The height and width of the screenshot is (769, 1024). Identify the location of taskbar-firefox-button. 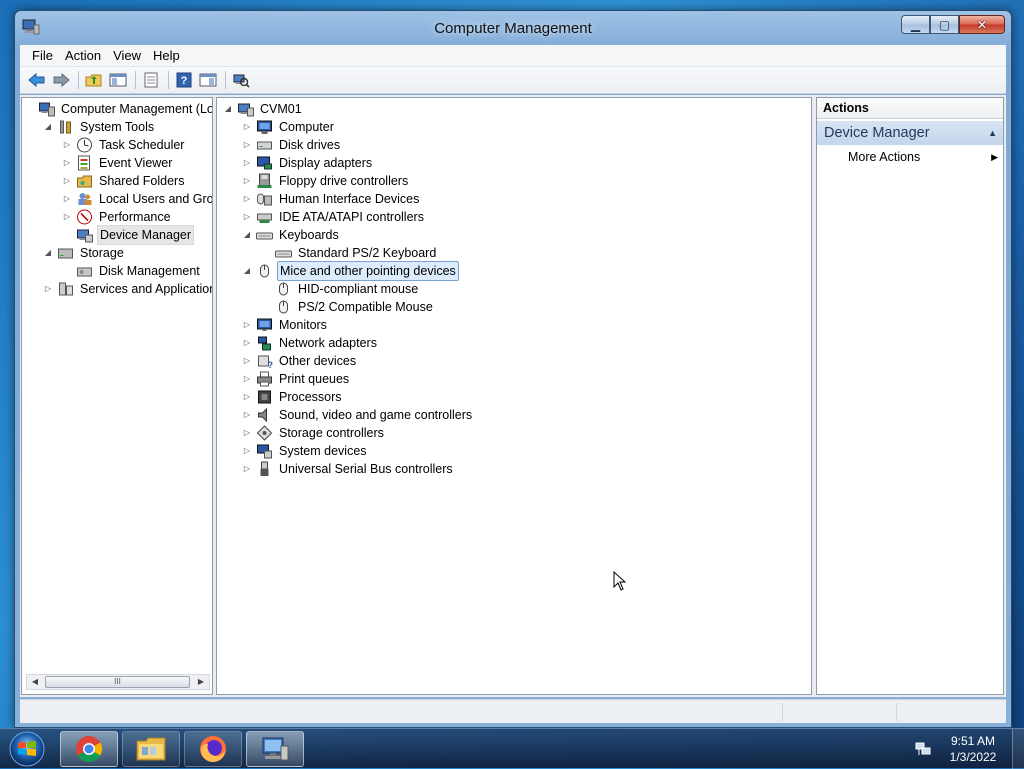
(213, 749).